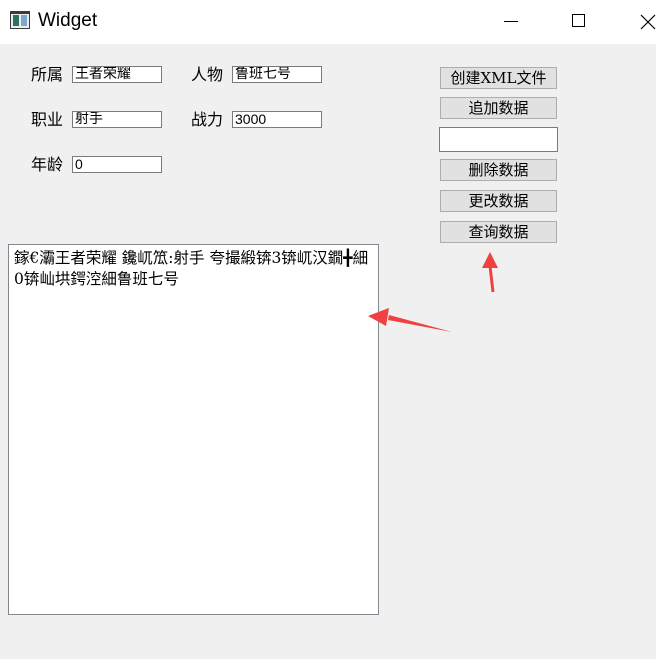 This screenshot has width=656, height=659. Describe the element at coordinates (490, 272) in the screenshot. I see `arrow-up-icon` at that location.